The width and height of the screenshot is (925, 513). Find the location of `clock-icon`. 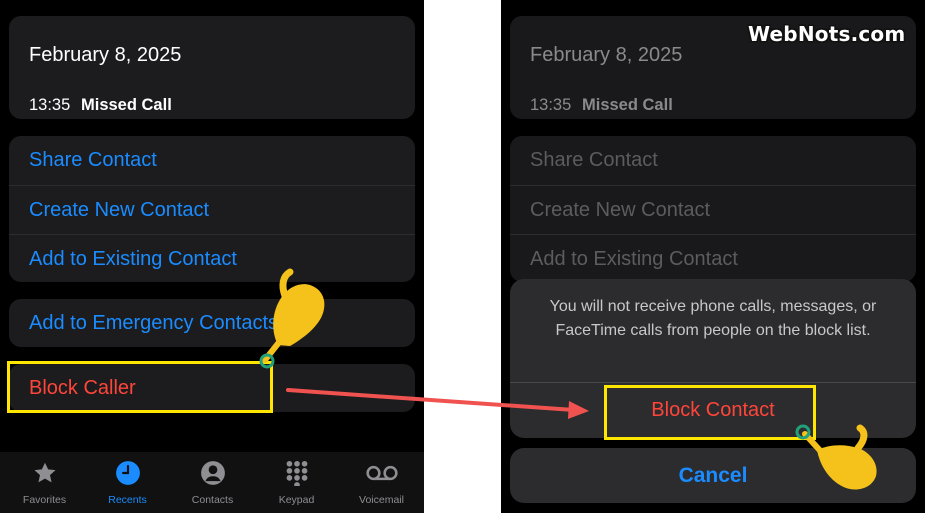

clock-icon is located at coordinates (127, 473).